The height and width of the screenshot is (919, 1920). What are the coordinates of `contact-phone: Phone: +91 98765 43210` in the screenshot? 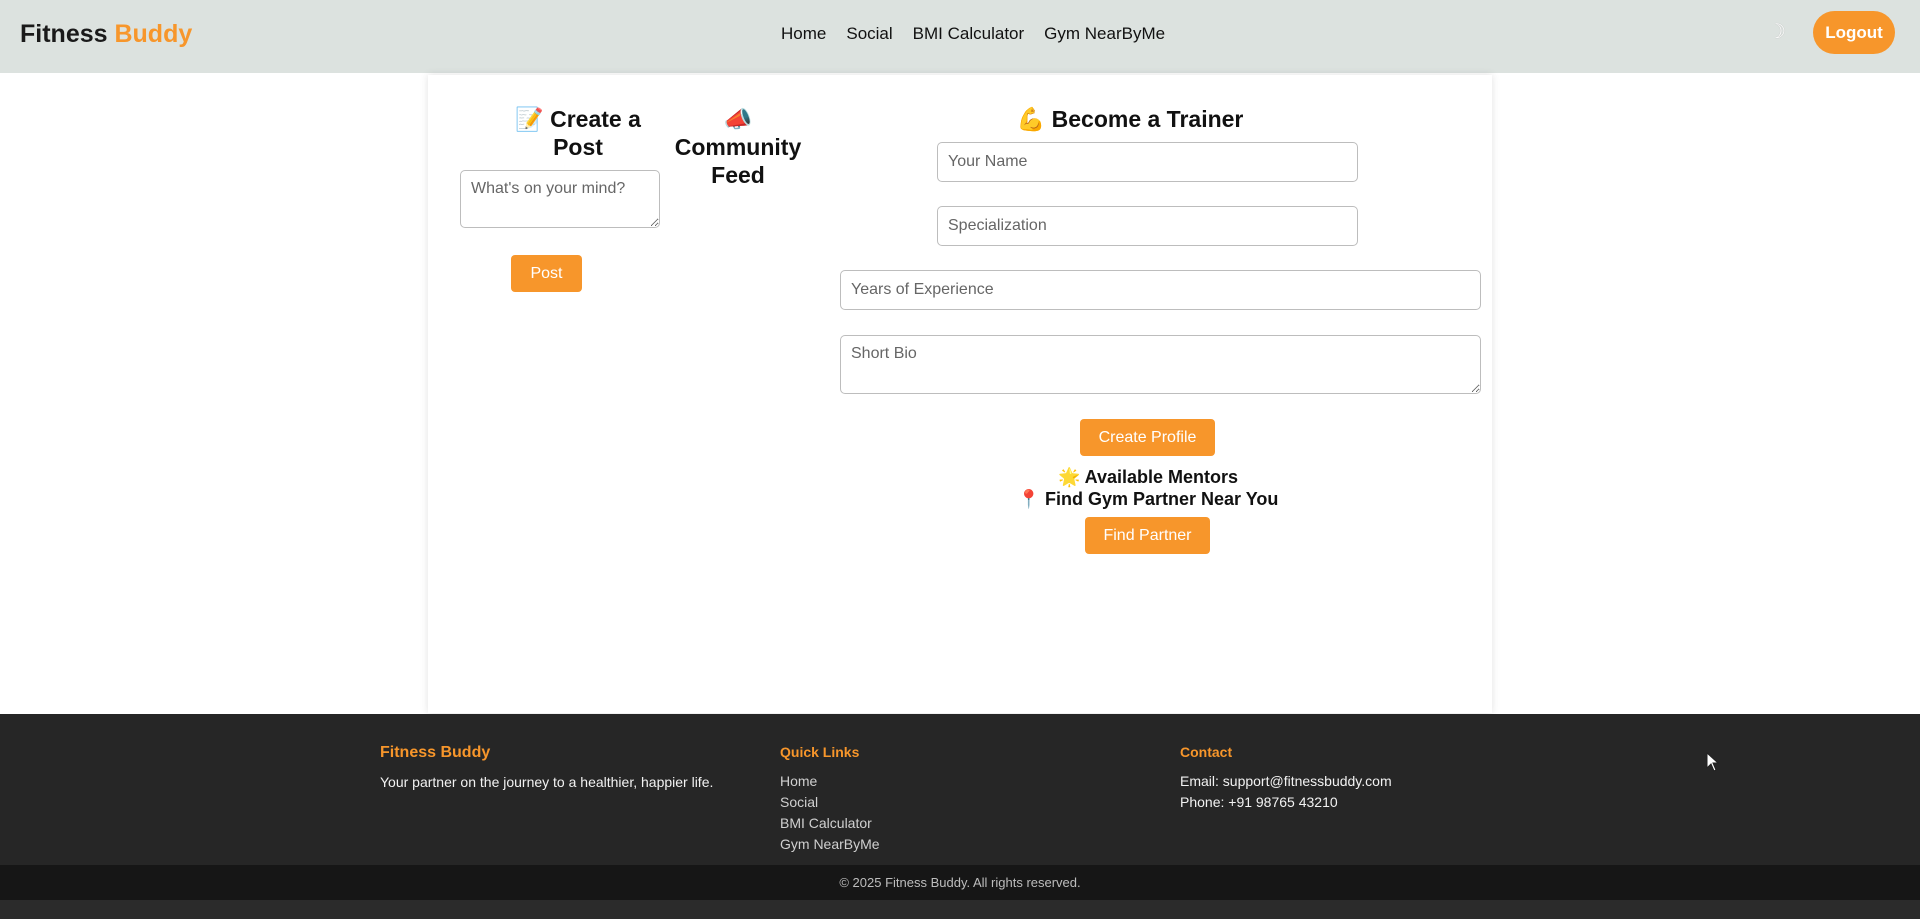 It's located at (1259, 802).